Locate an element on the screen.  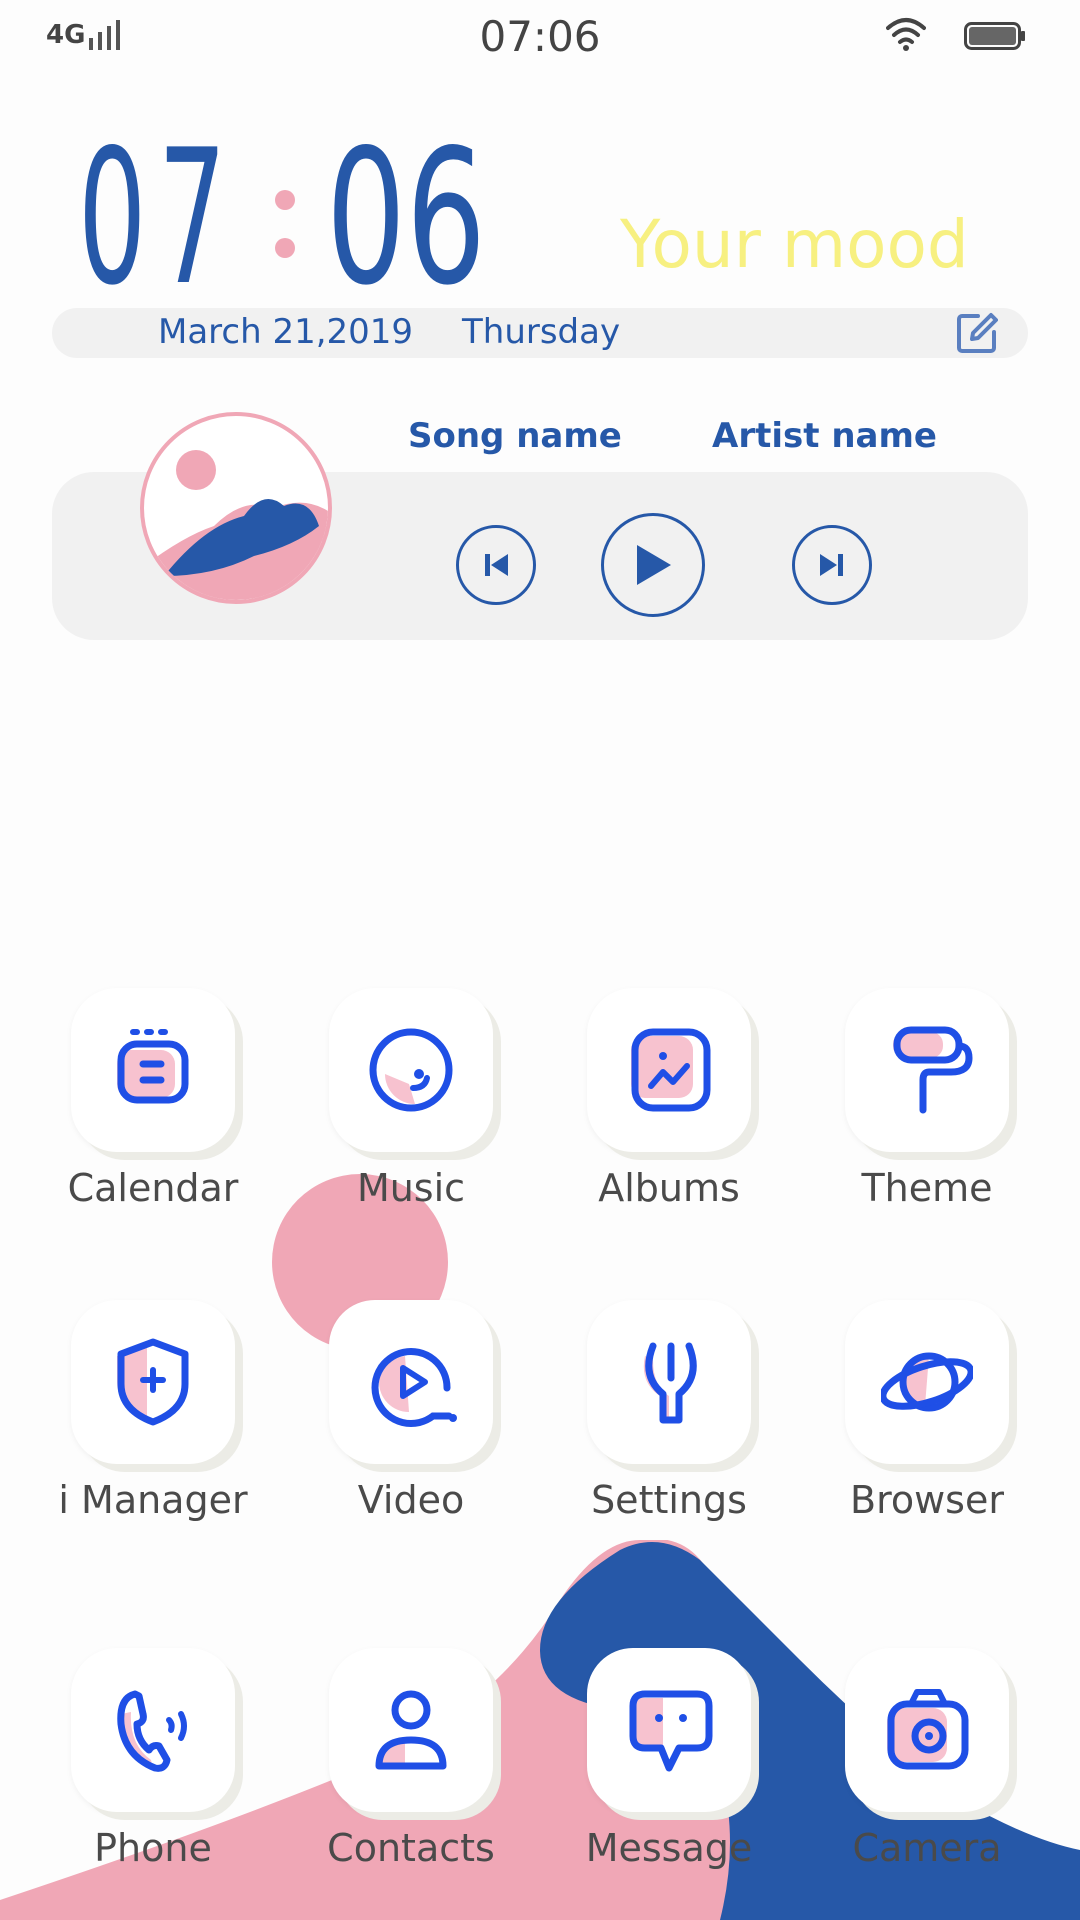
app-label: Albums is located at coordinates (669, 1188).